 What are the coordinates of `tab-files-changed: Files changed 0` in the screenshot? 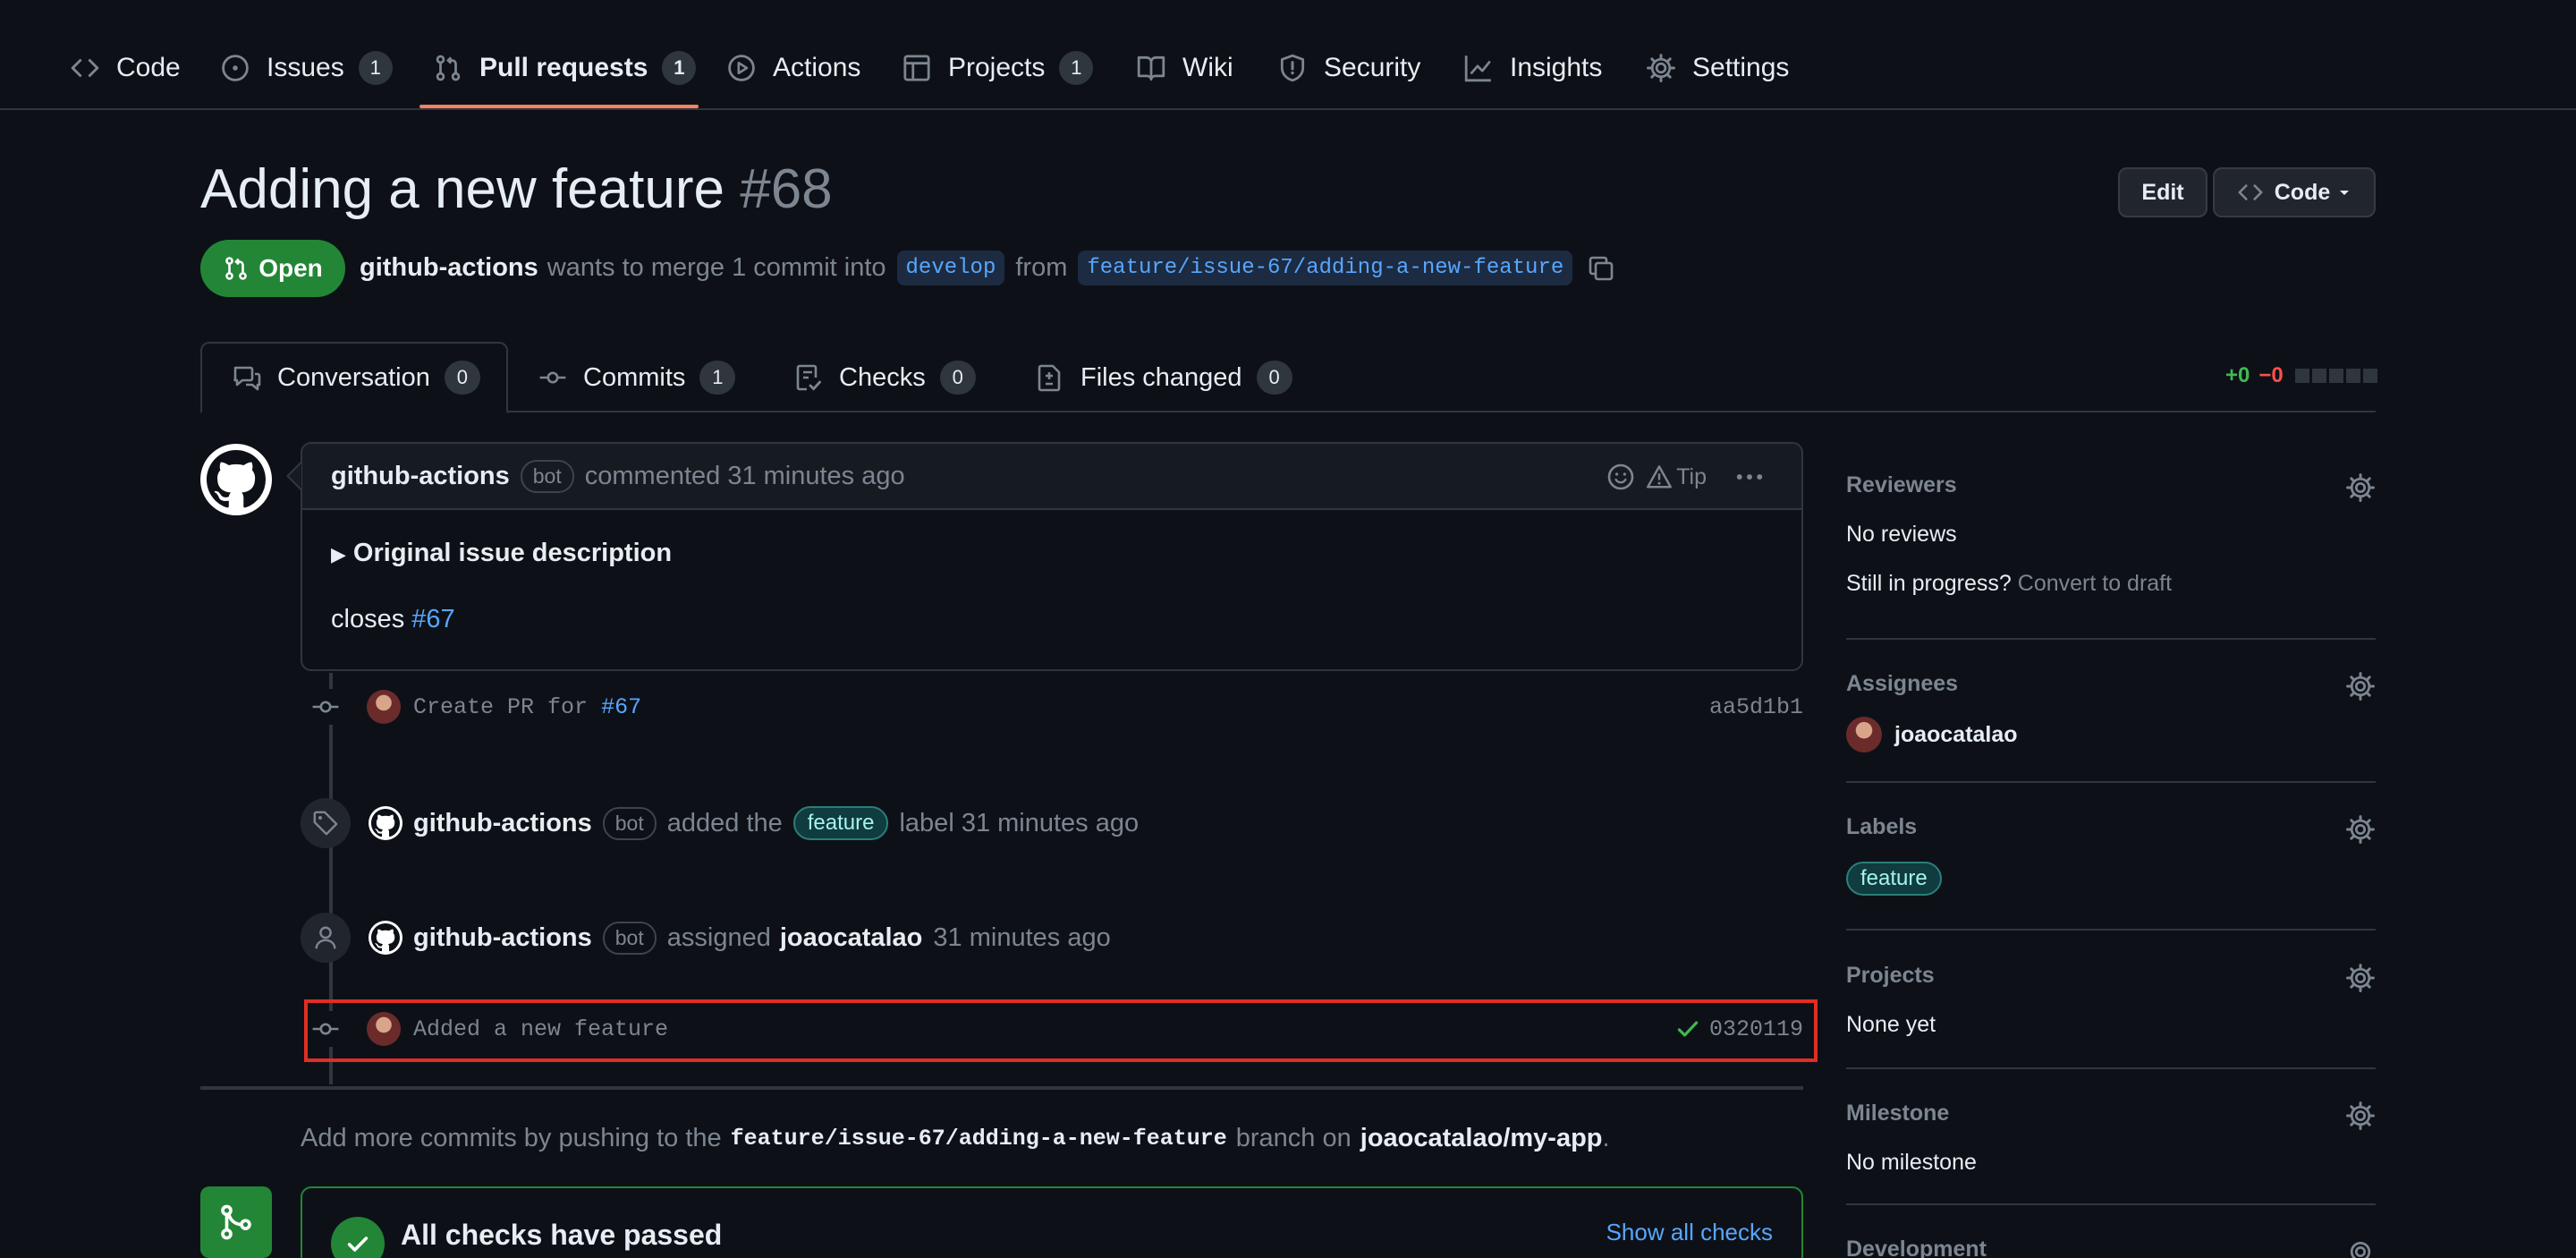 It's located at (1164, 377).